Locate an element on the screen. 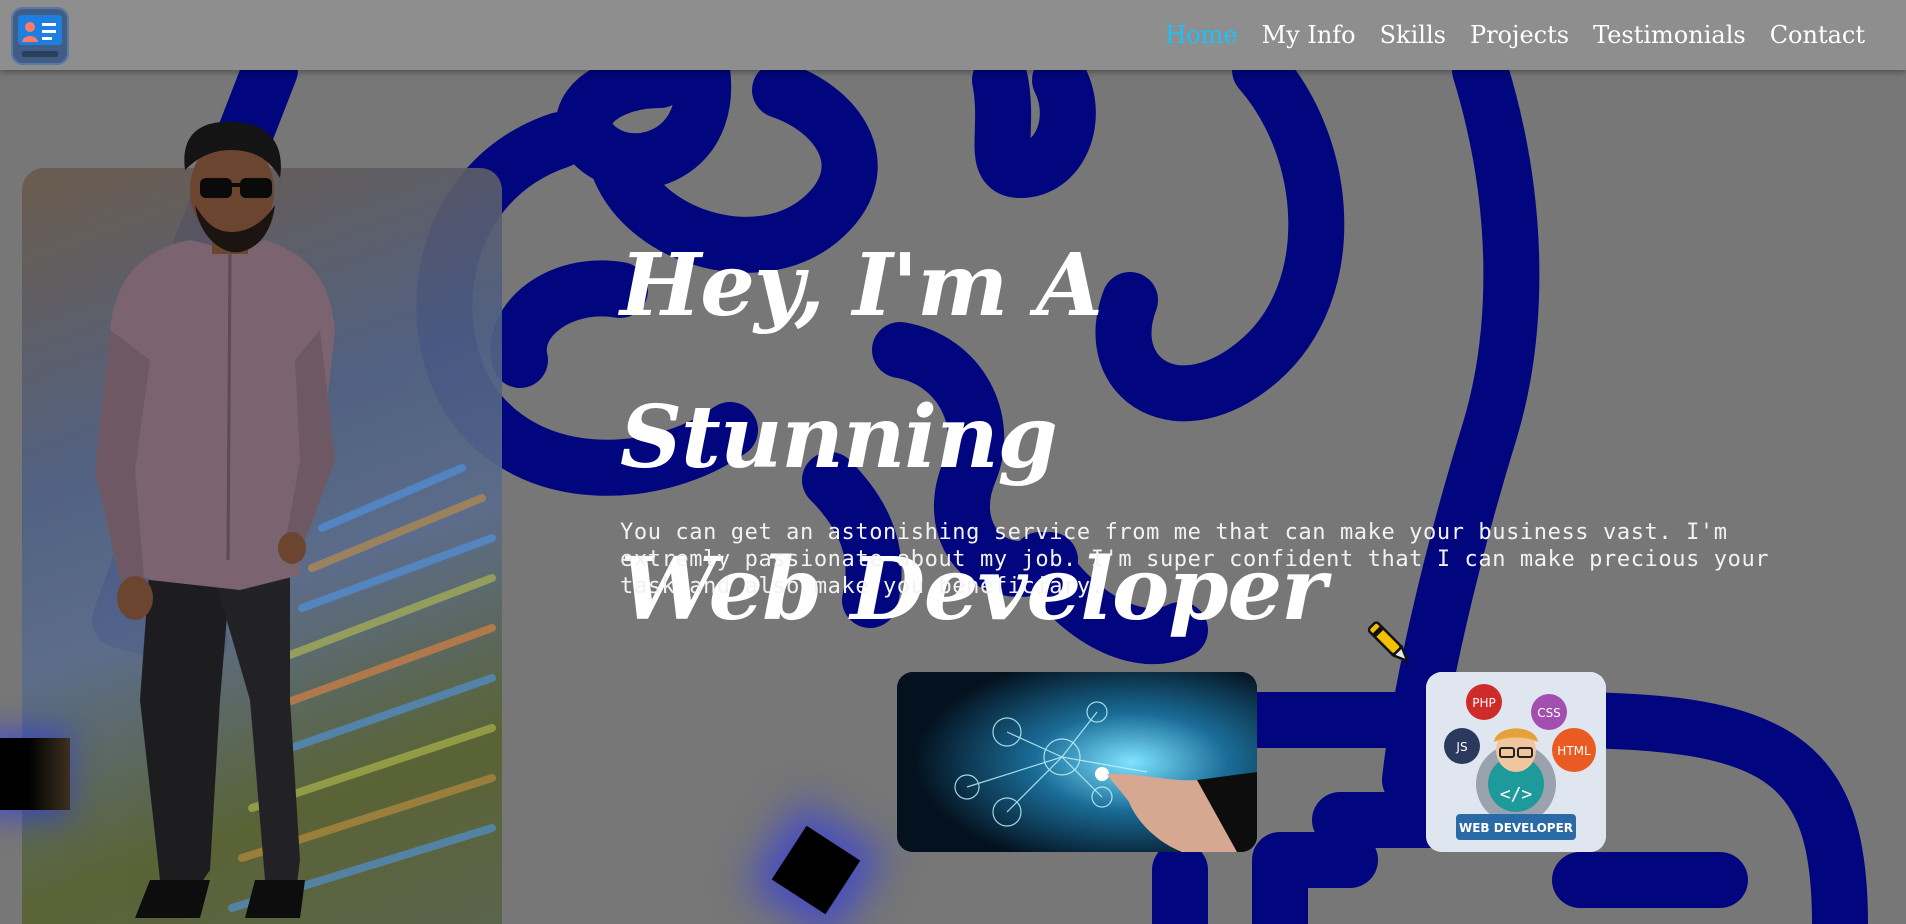 This screenshot has height=924, width=1906. decorative-black-block is located at coordinates (35, 774).